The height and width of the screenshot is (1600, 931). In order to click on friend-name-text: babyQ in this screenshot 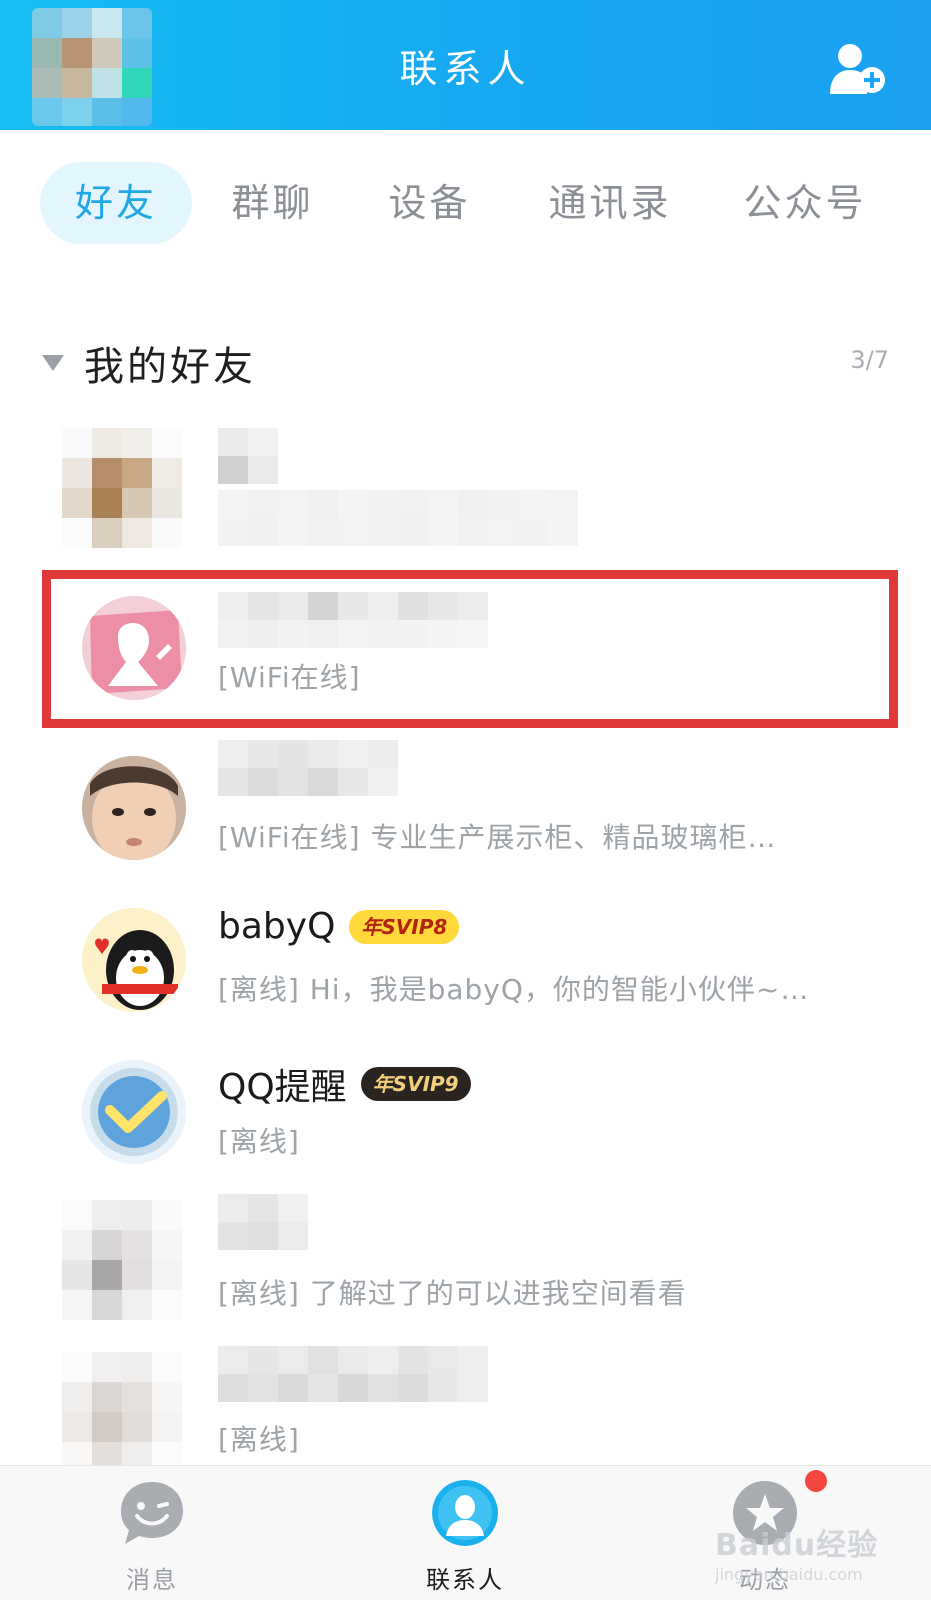, I will do `click(277, 926)`.